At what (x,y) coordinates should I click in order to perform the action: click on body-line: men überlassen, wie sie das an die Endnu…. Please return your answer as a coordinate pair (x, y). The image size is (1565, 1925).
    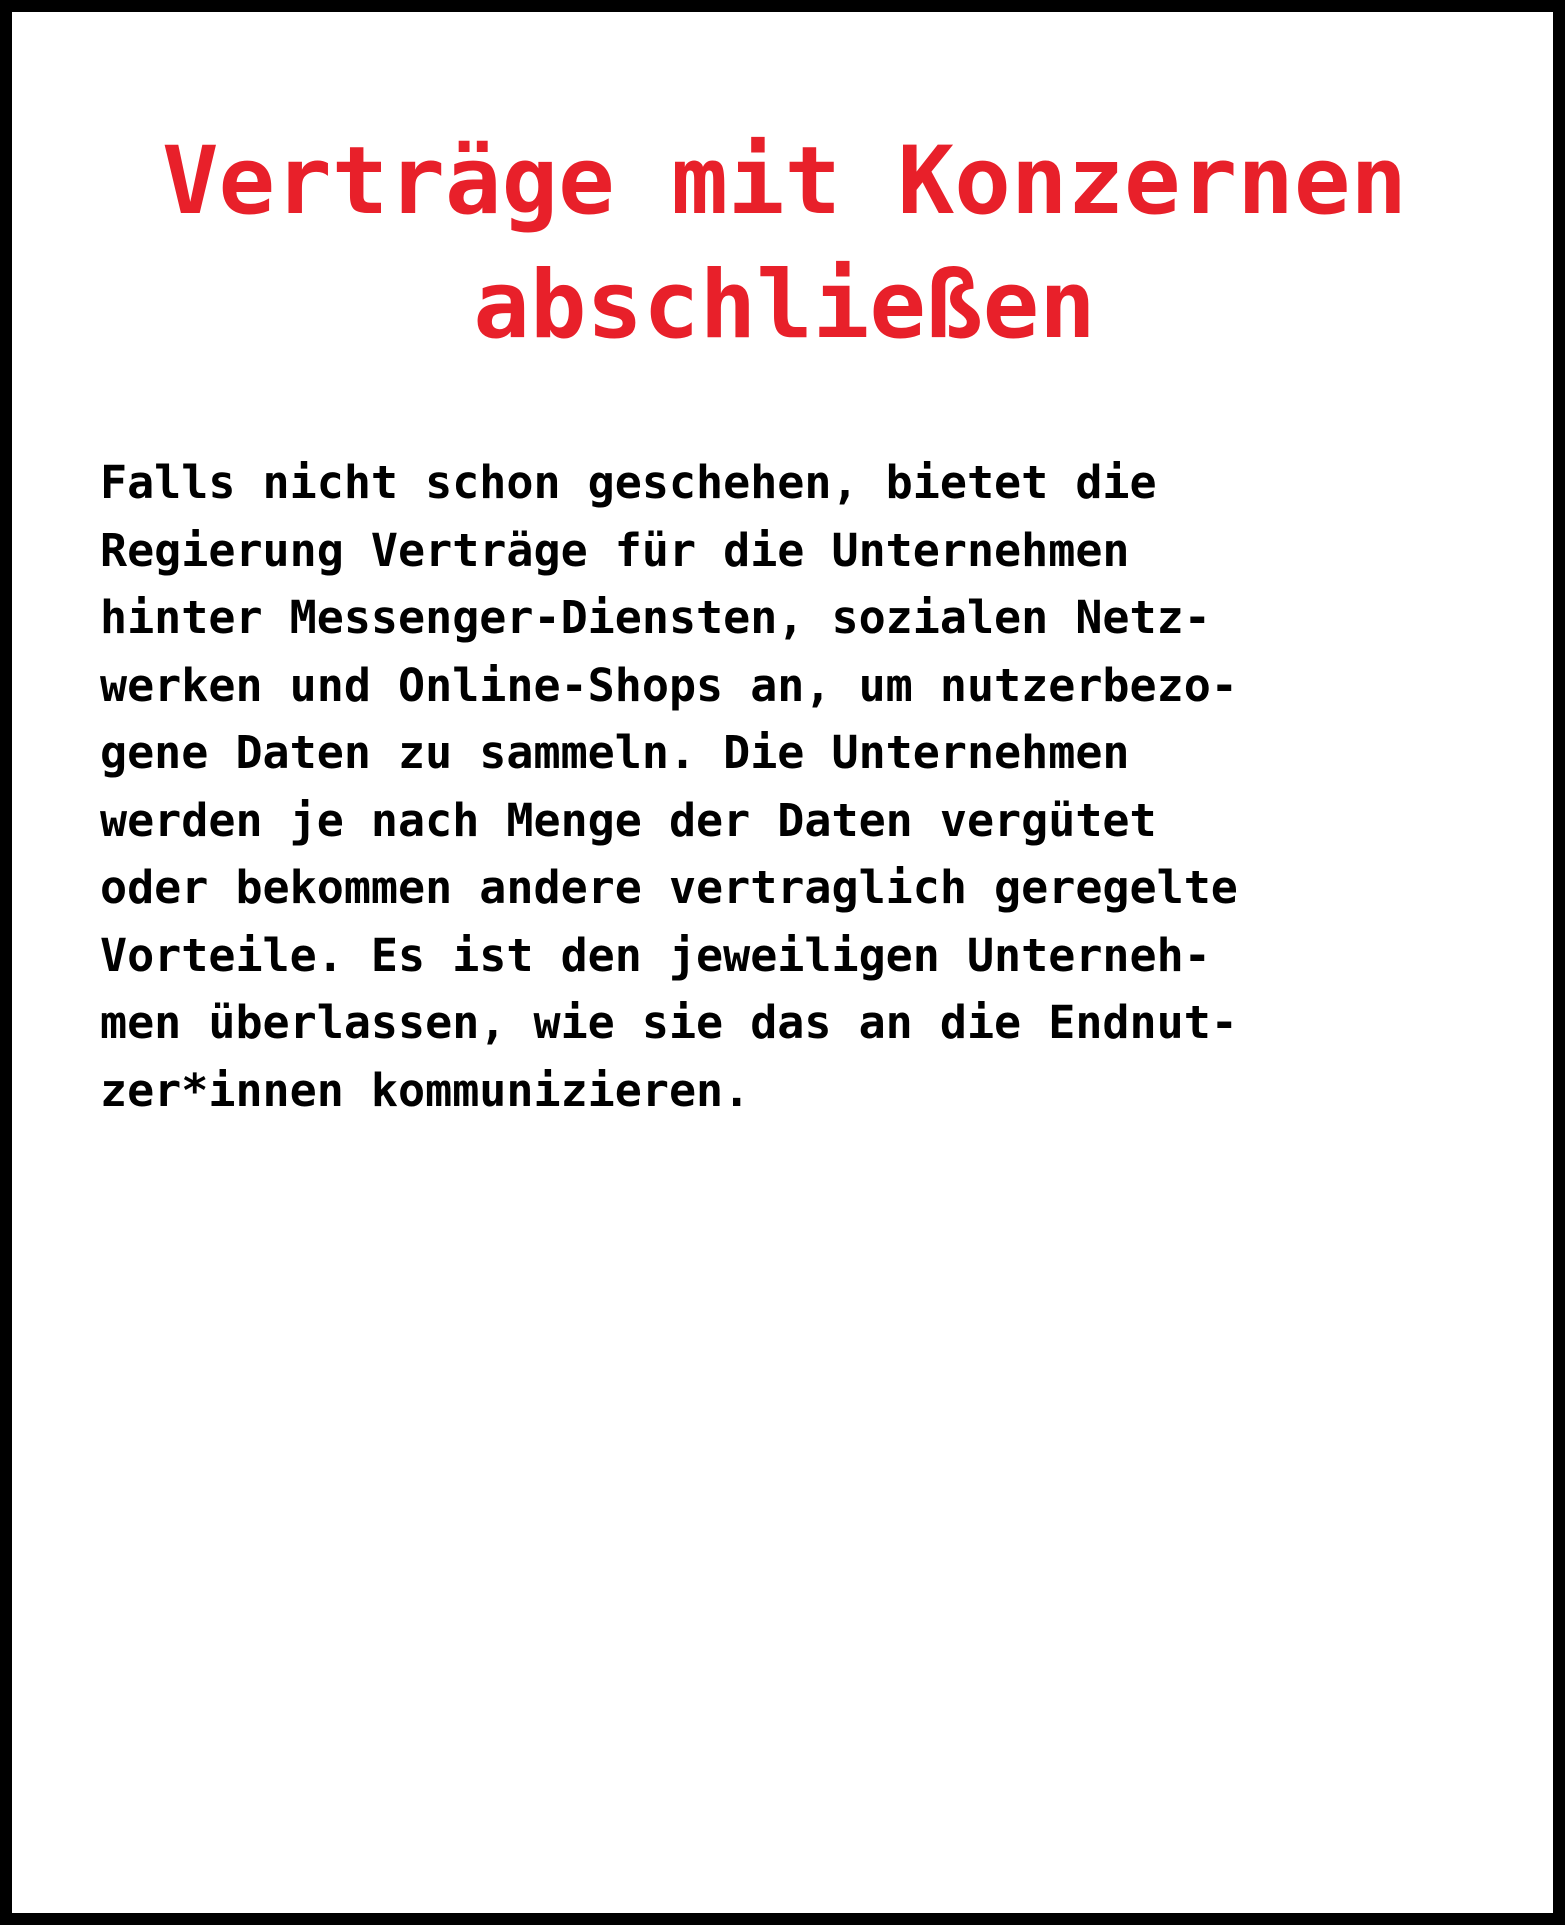
    Looking at the image, I should click on (669, 1022).